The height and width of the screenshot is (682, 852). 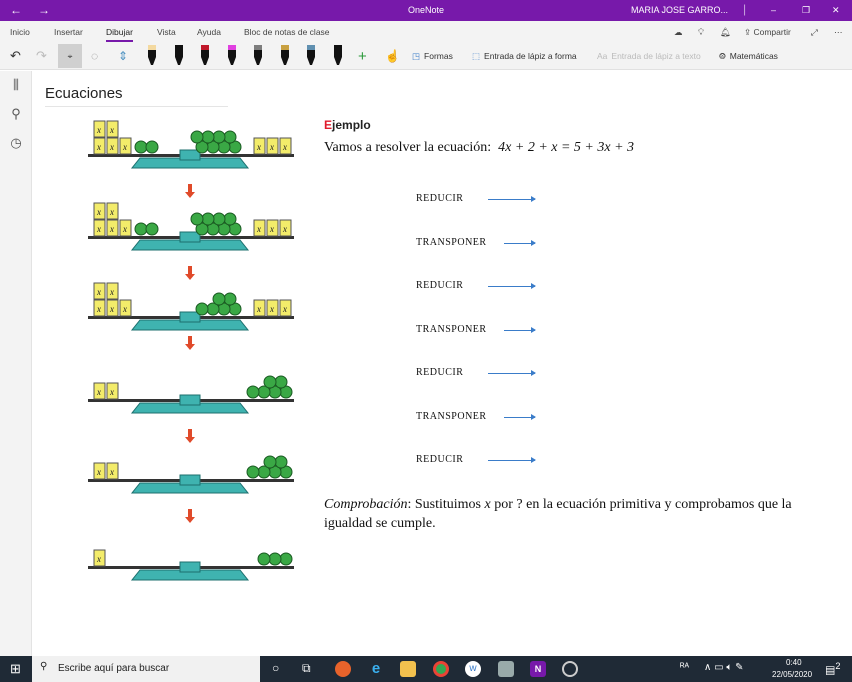 What do you see at coordinates (15, 56) in the screenshot?
I see `undo-icon: ↶` at bounding box center [15, 56].